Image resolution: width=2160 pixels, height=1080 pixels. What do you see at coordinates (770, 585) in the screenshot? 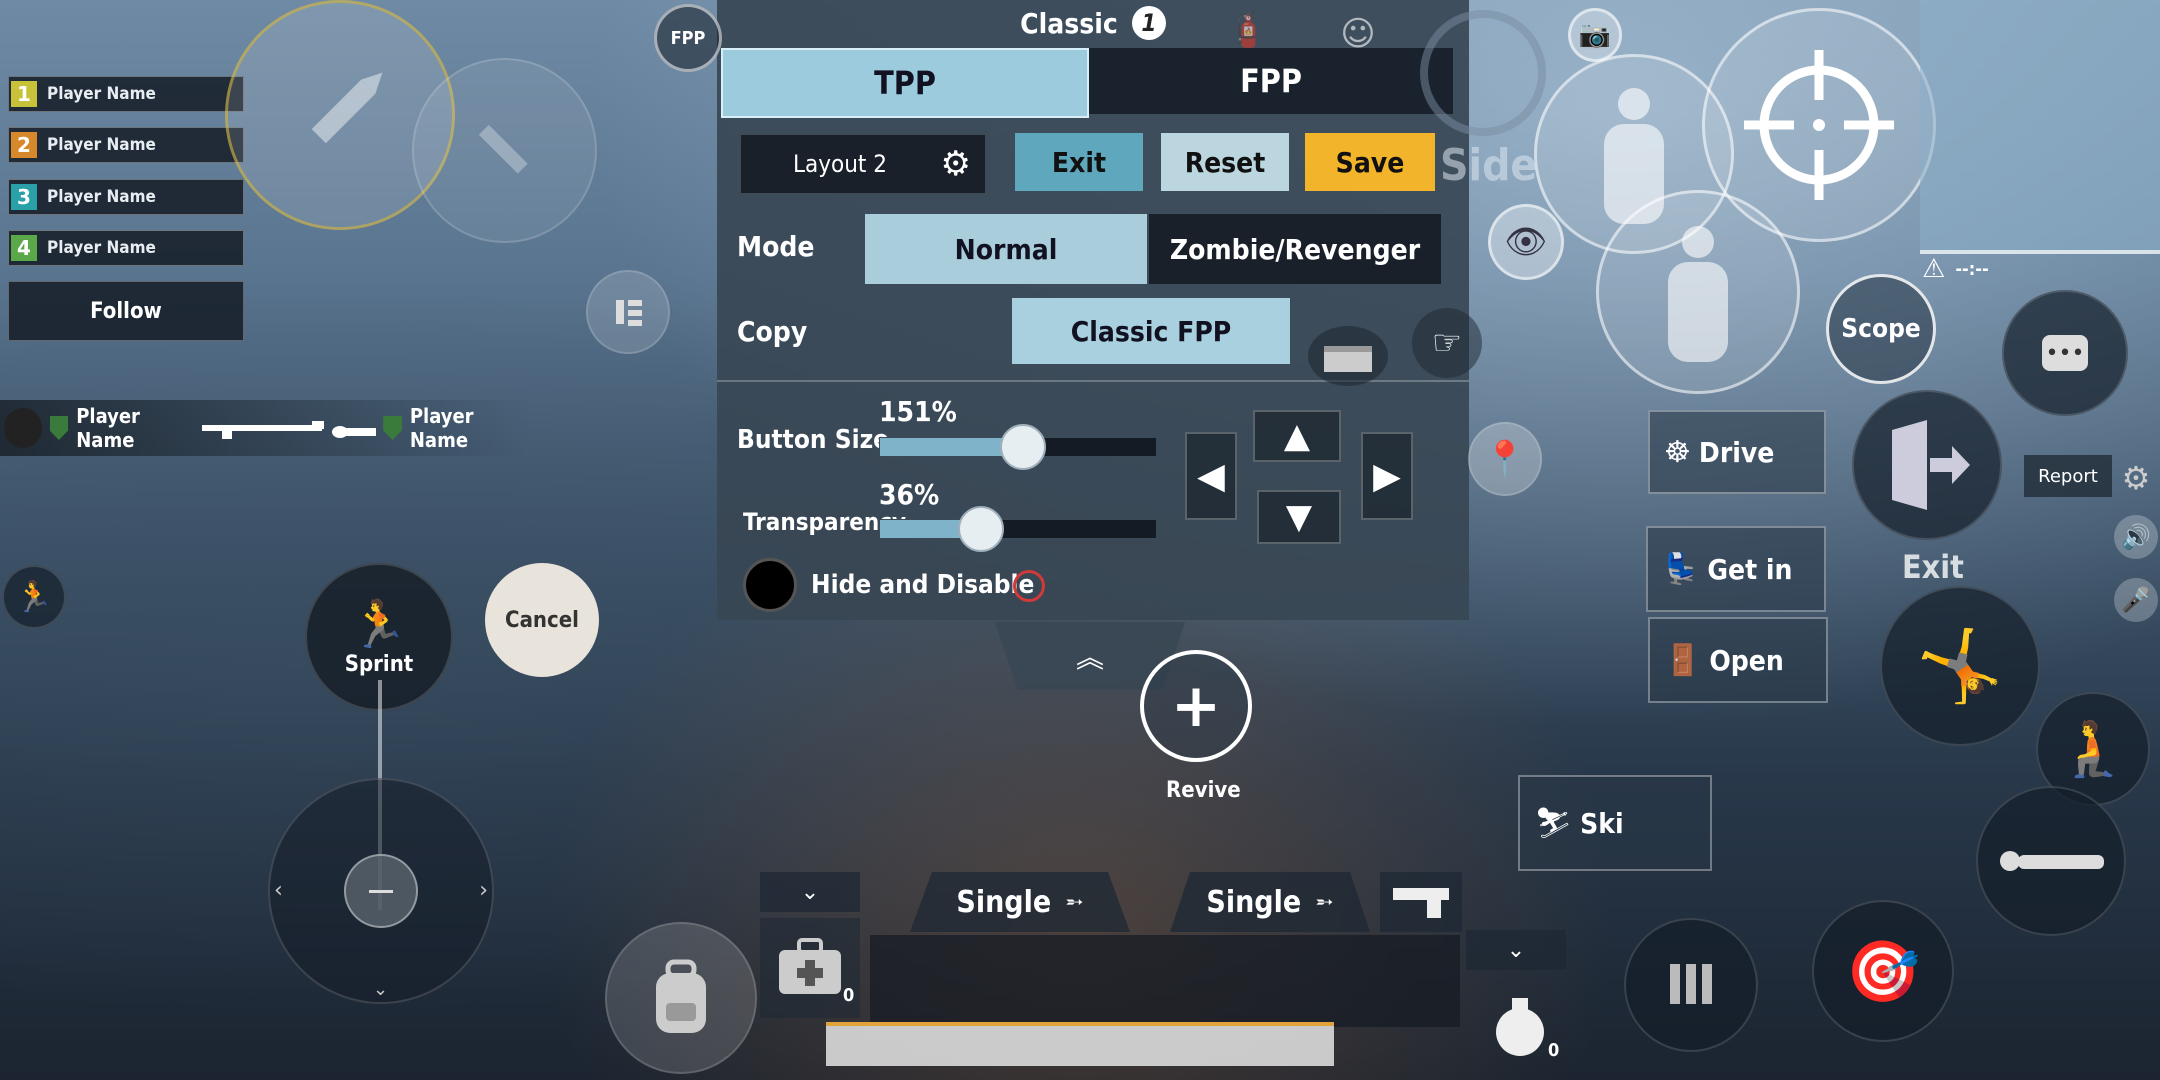
I see `hide-disable-toggle` at bounding box center [770, 585].